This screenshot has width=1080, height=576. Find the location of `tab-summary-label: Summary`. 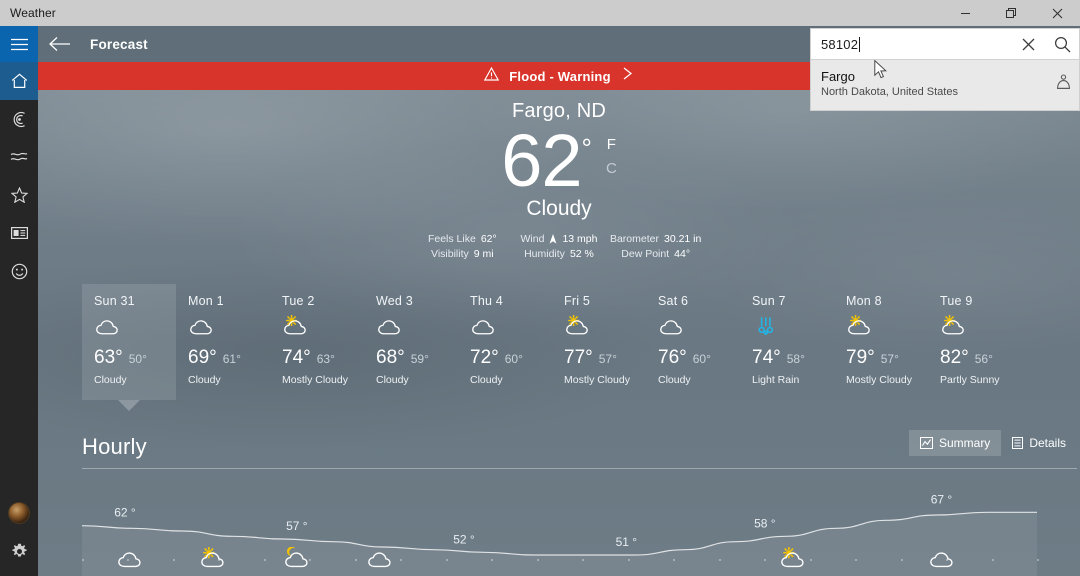

tab-summary-label: Summary is located at coordinates (964, 443).